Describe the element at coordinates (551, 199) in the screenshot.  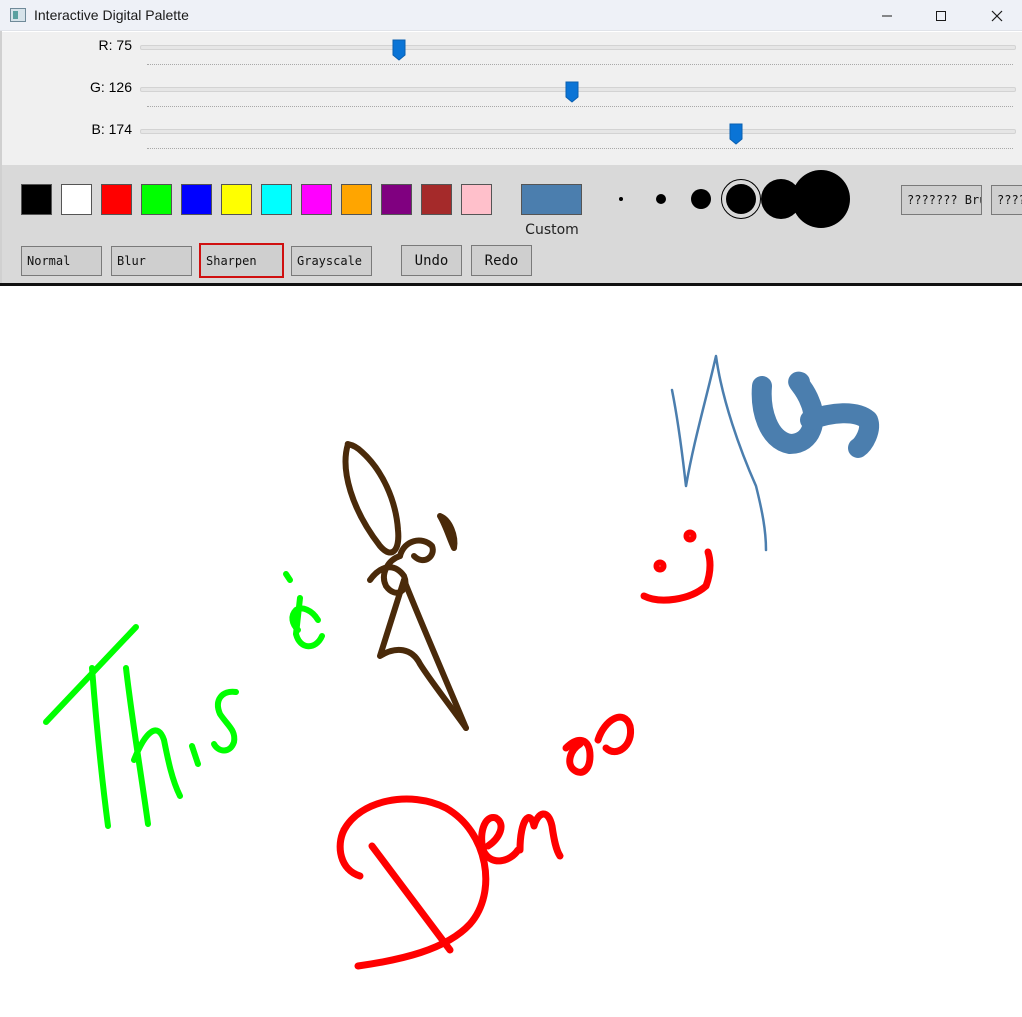
I see `custom-color-swatch` at that location.